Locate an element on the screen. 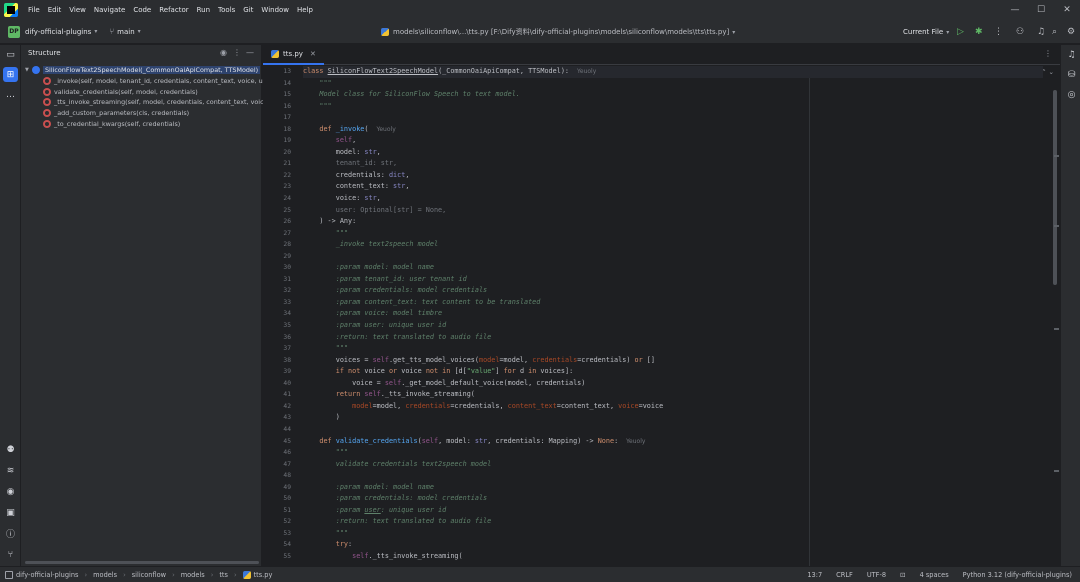 This screenshot has height=582, width=1080. code-line: return self._tts_invoke_streaming( is located at coordinates (673, 395).